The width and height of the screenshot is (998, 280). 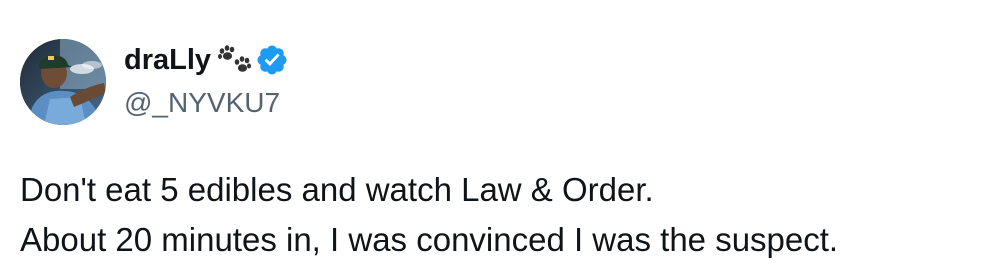 I want to click on author-handle: @_NYVKU7, so click(x=202, y=103).